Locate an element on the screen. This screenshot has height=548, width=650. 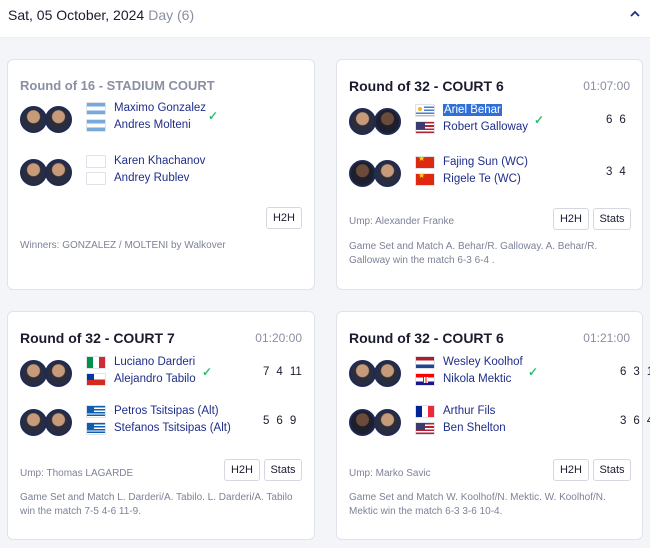
set-score: 11 is located at coordinates (295, 372).